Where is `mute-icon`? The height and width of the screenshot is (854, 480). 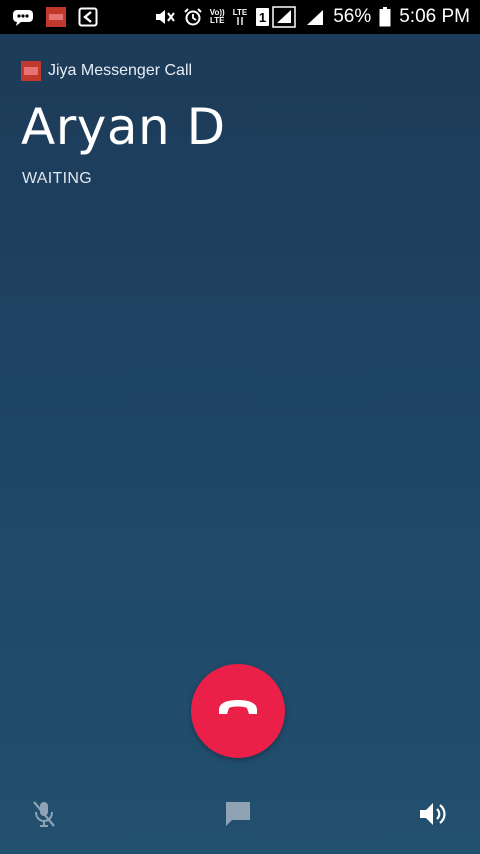 mute-icon is located at coordinates (165, 17).